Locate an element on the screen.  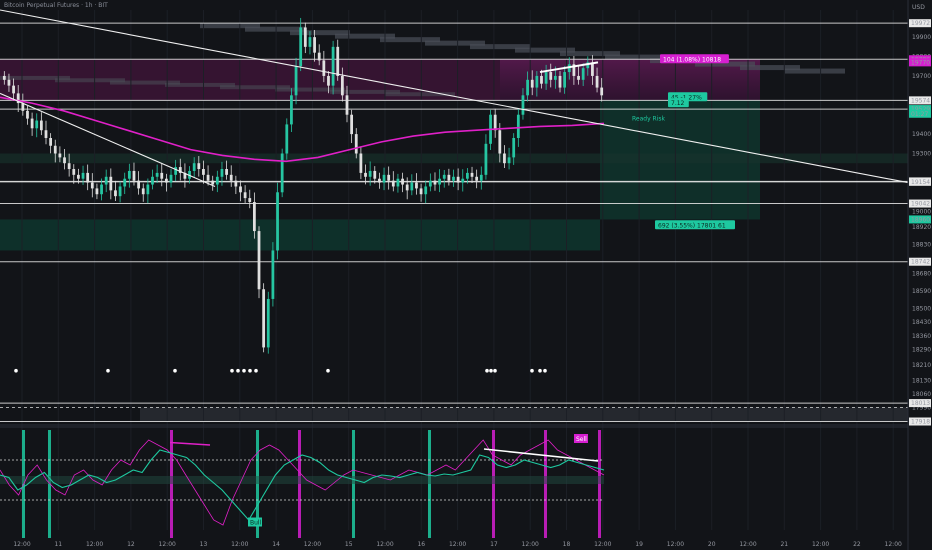
lower-gray-band is located at coordinates (524, 414).